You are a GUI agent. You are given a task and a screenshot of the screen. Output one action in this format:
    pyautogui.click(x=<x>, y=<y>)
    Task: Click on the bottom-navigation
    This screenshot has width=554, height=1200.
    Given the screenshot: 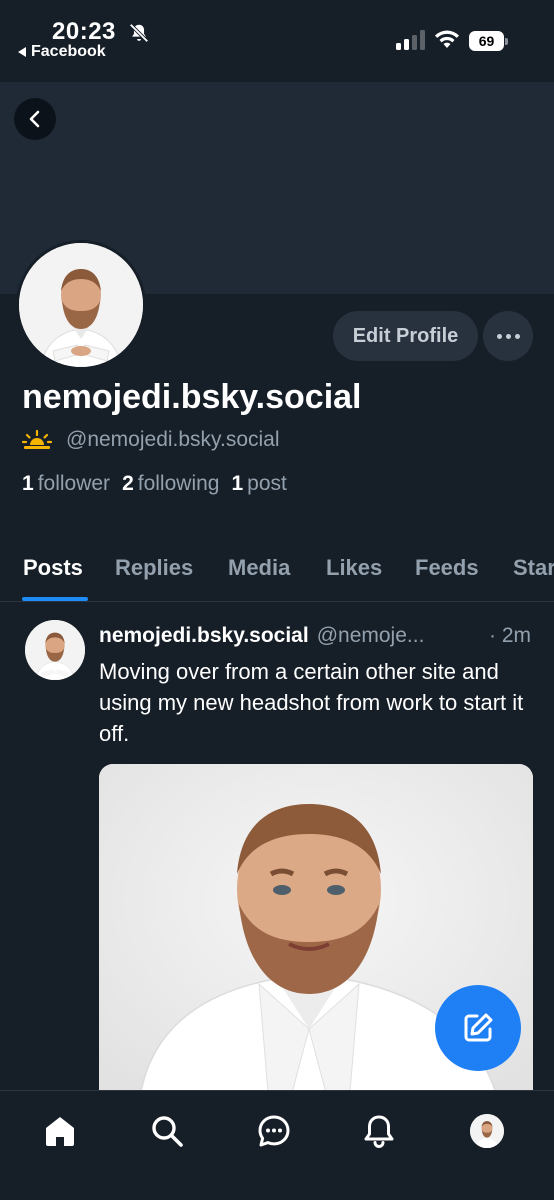 What is the action you would take?
    pyautogui.click(x=277, y=1145)
    